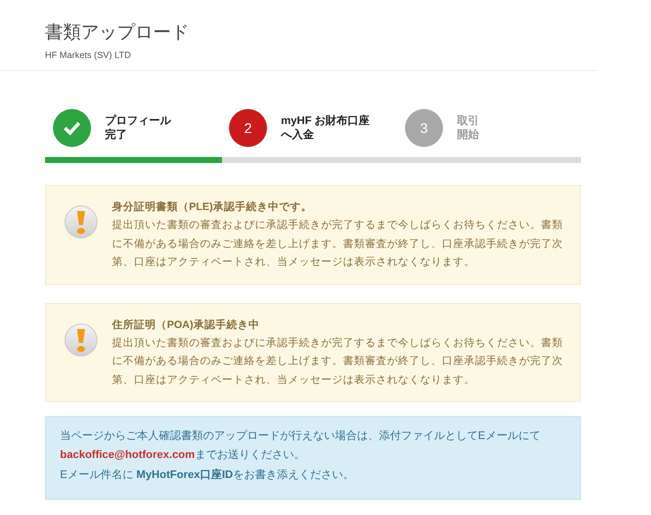 Image resolution: width=651 pixels, height=515 pixels. What do you see at coordinates (468, 135) in the screenshot?
I see `step-label: 開始` at bounding box center [468, 135].